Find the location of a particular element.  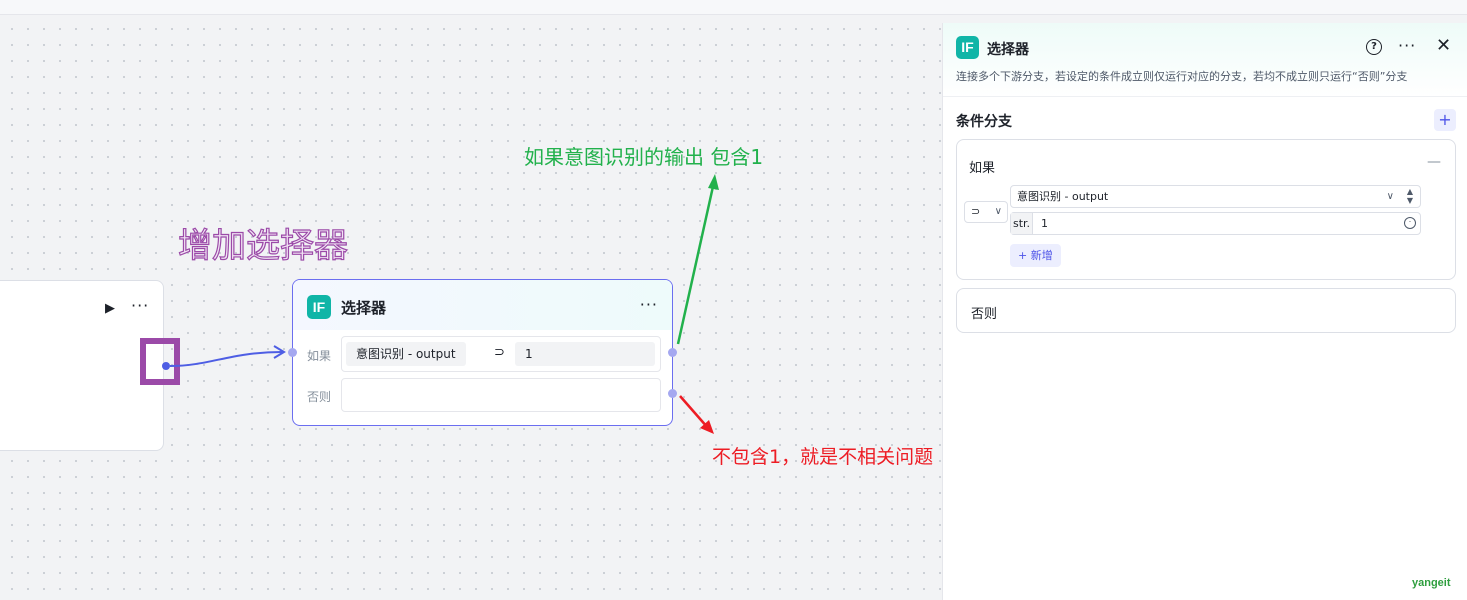

stepper-icon: ▲ ▼ is located at coordinates (1410, 196).